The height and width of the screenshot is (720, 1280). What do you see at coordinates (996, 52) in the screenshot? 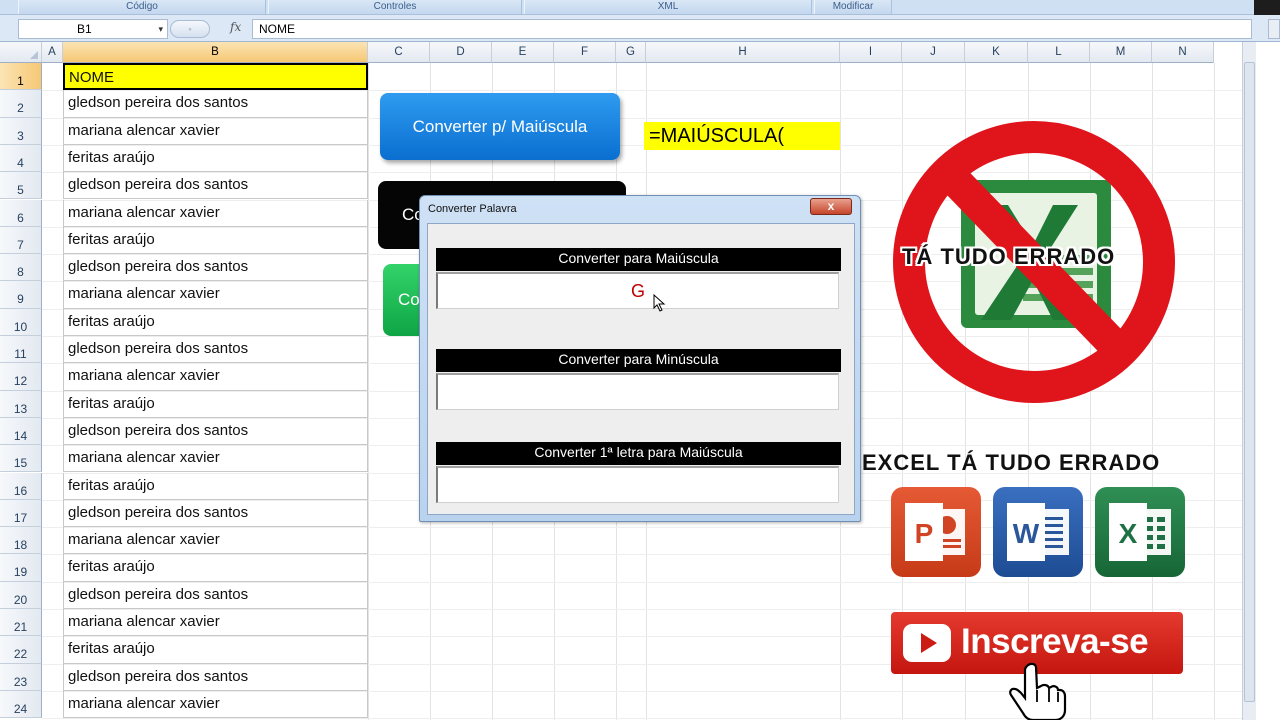
I see `column-header-k: K` at bounding box center [996, 52].